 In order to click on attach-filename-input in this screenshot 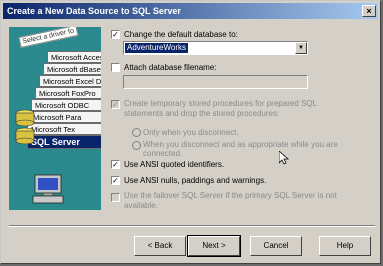, I will do `click(215, 82)`.